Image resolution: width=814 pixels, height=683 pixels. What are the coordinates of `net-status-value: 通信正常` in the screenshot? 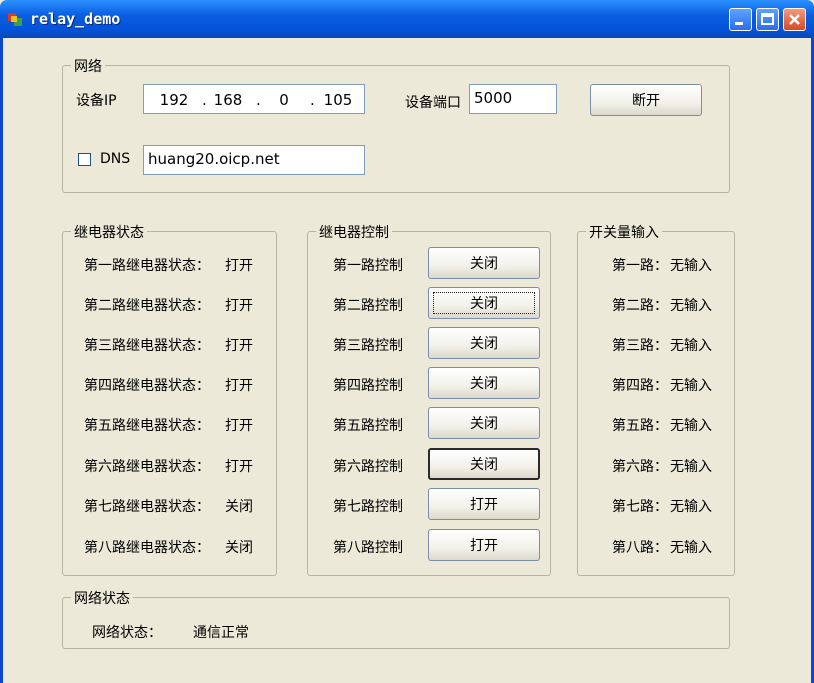 It's located at (221, 633).